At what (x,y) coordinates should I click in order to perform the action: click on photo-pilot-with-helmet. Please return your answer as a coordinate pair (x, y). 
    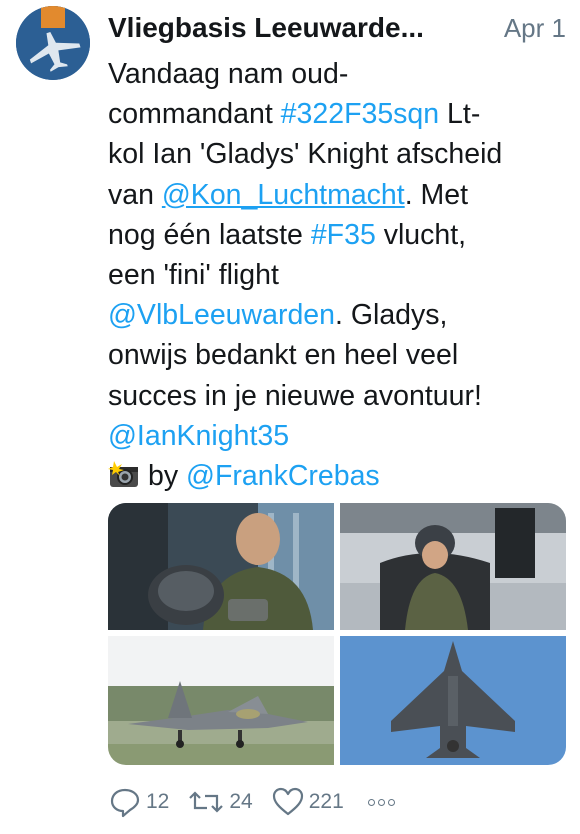
    Looking at the image, I should click on (221, 566).